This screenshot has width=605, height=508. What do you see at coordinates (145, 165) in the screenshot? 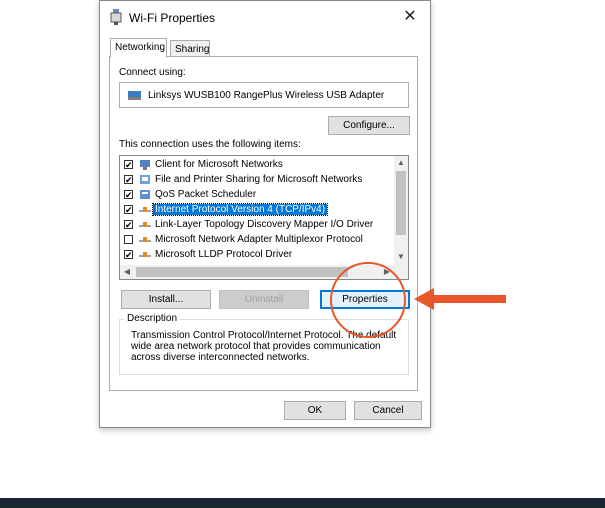
I see `client-icon` at bounding box center [145, 165].